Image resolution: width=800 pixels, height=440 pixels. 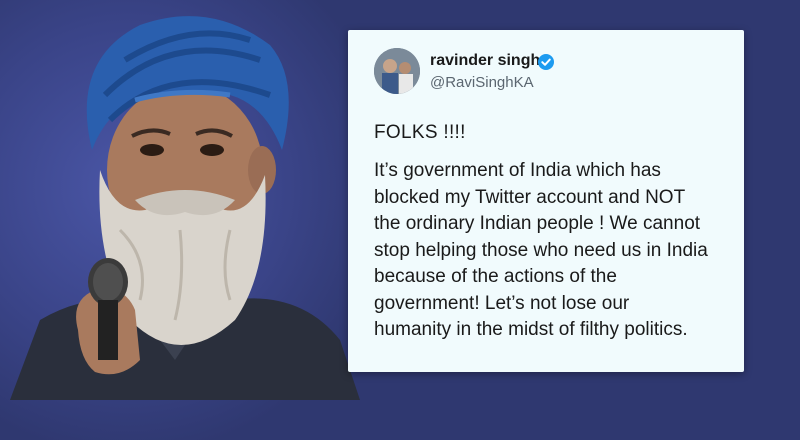 What do you see at coordinates (495, 276) in the screenshot?
I see `tweet-line: because of the actions of the` at bounding box center [495, 276].